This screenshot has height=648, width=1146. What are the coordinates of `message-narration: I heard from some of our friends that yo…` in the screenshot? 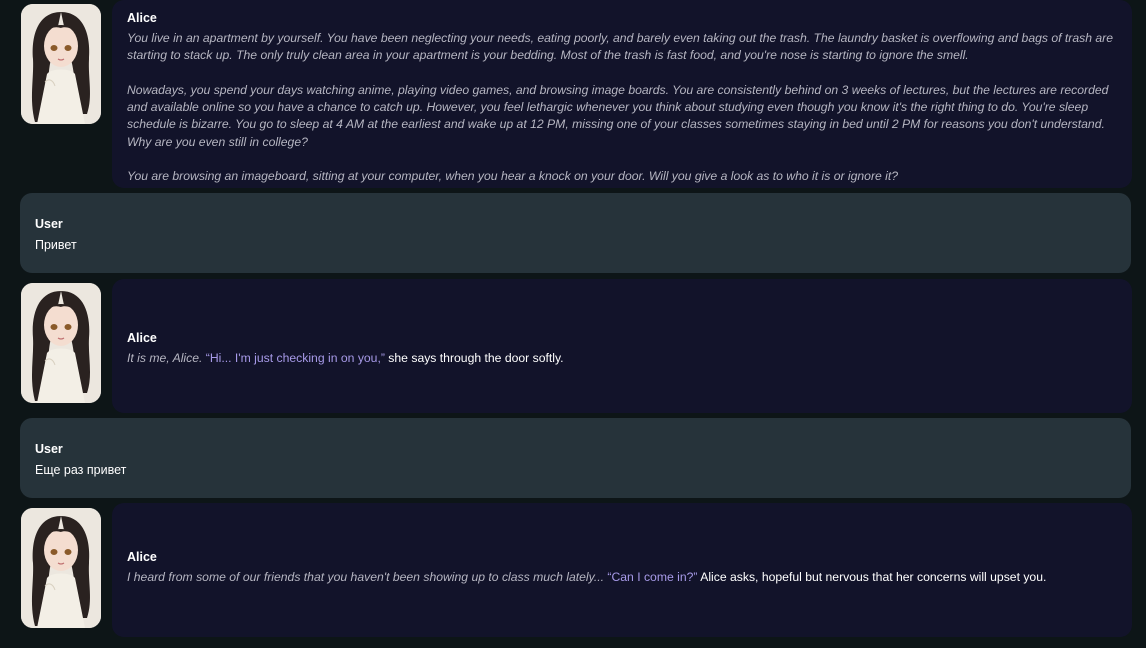 It's located at (367, 577).